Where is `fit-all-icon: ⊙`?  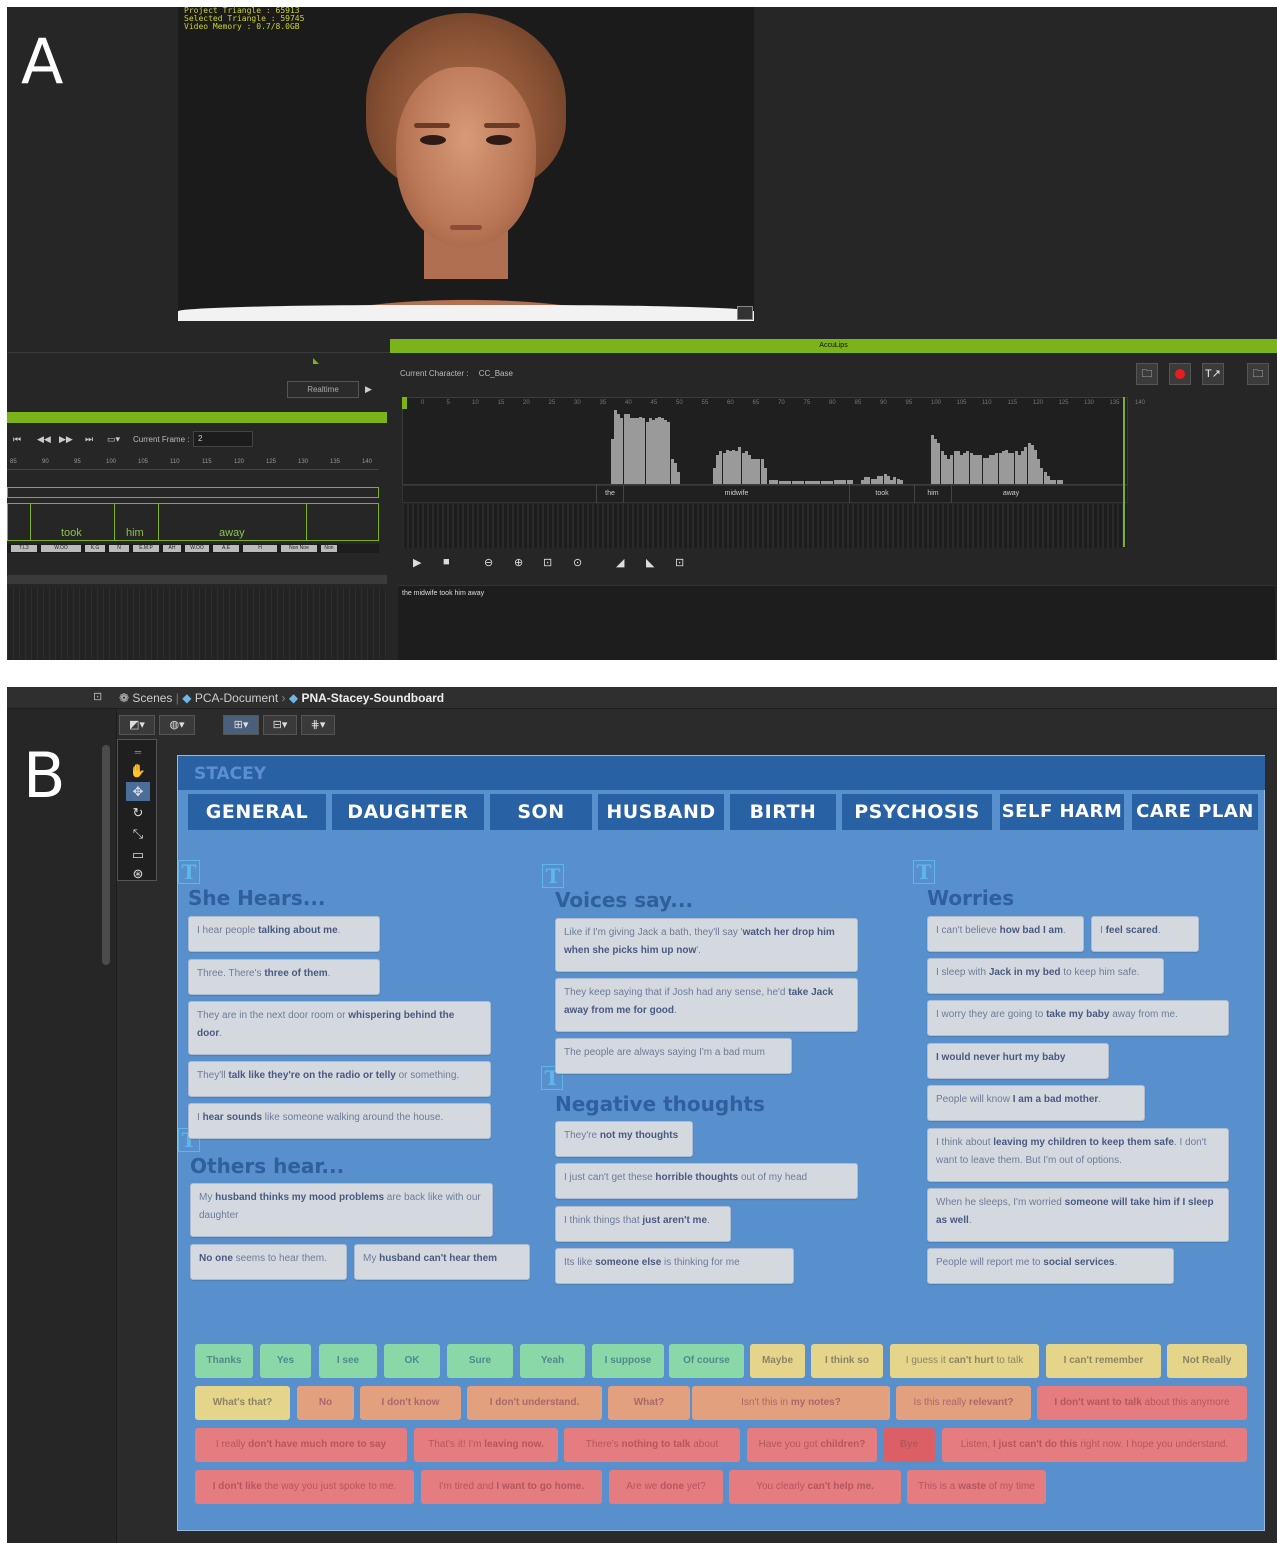
fit-all-icon: ⊙ is located at coordinates (577, 562).